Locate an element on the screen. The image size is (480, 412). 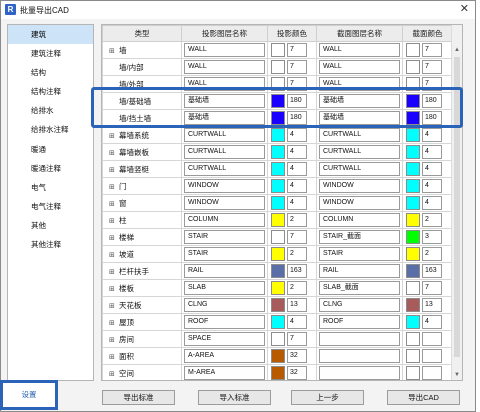
section-layer-input: ROOF is located at coordinates (359, 322).